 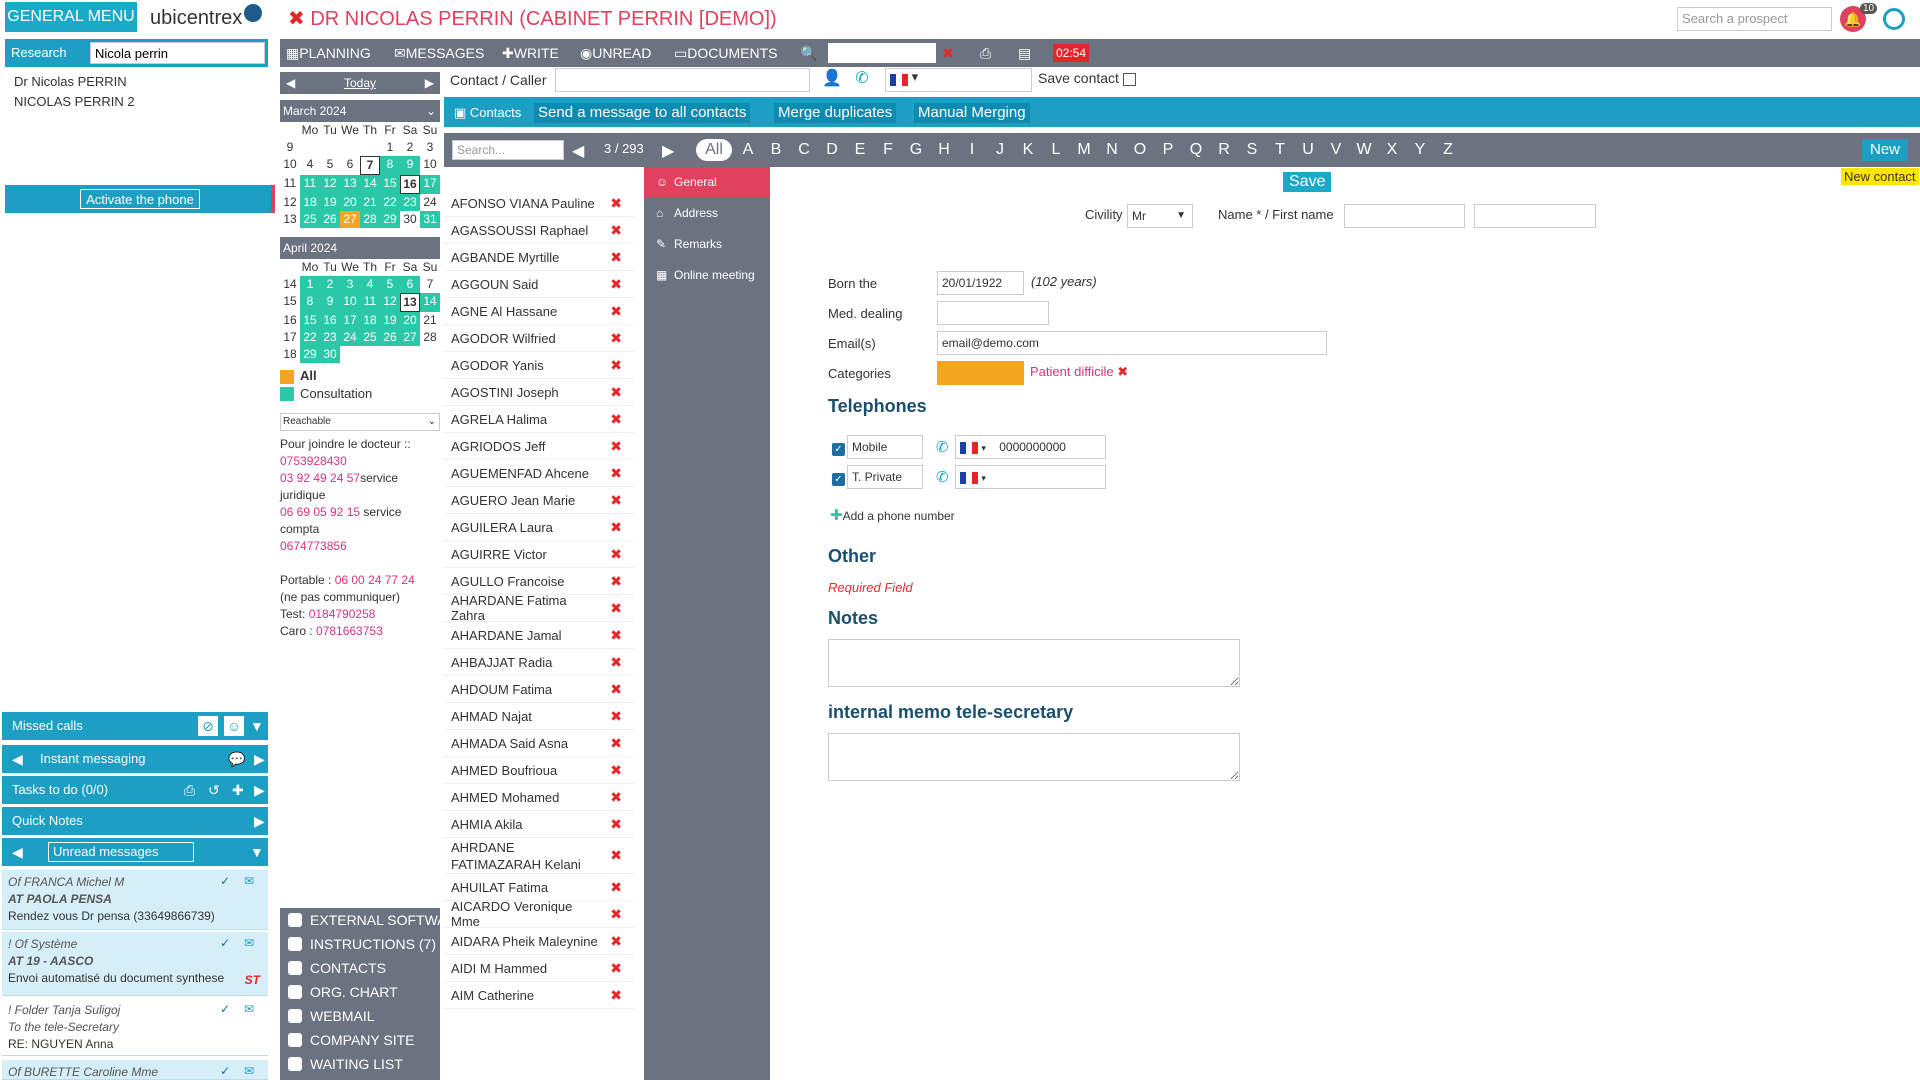 I want to click on documents-button: ▭ DOCUMENTS, so click(x=725, y=53).